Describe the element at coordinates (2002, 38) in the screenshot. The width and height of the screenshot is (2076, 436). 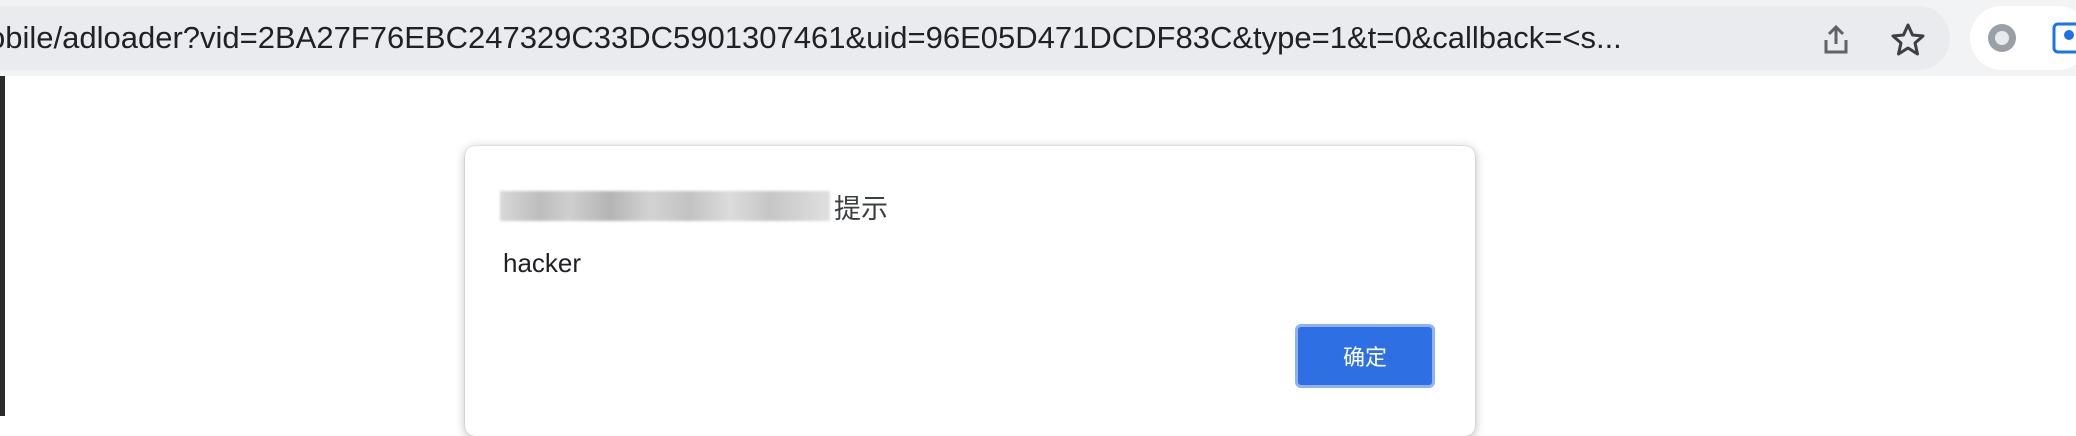
I see `extension-icon` at that location.